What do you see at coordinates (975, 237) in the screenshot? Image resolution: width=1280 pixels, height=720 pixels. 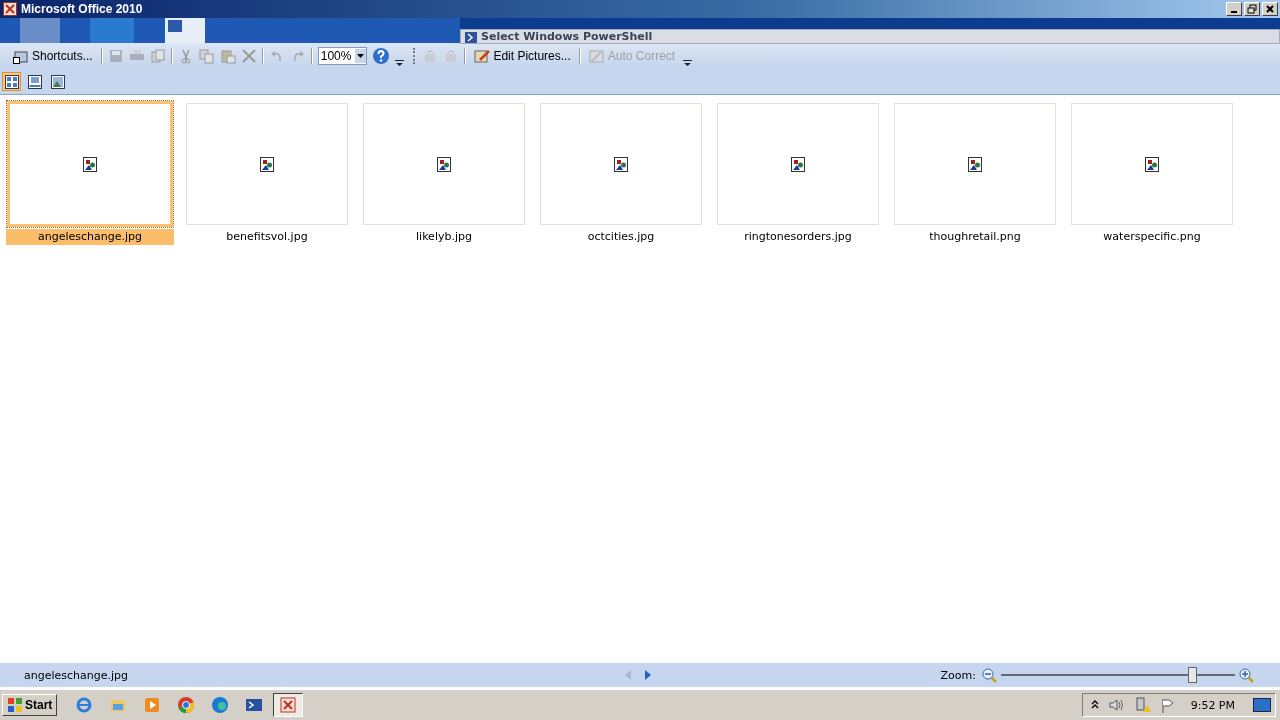 I see `file-name: thoughretail.png` at bounding box center [975, 237].